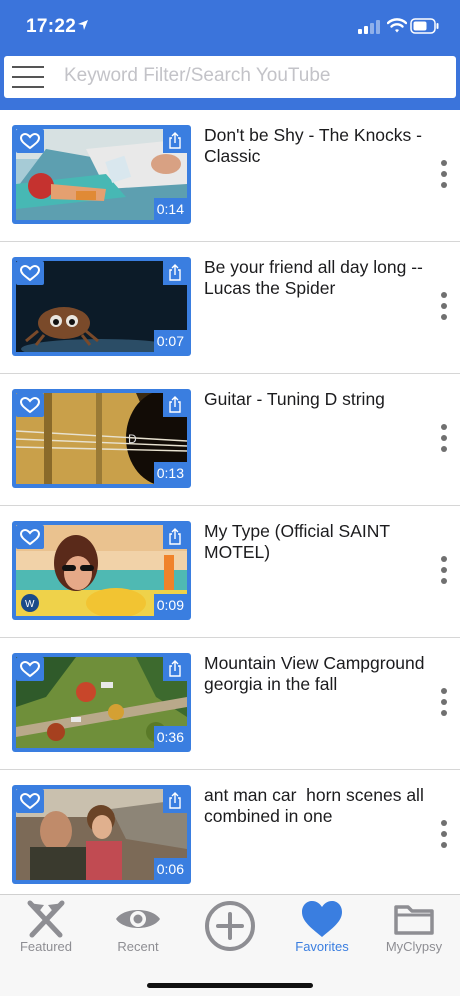 This screenshot has height=996, width=460. I want to click on add-circle-icon, so click(230, 926).